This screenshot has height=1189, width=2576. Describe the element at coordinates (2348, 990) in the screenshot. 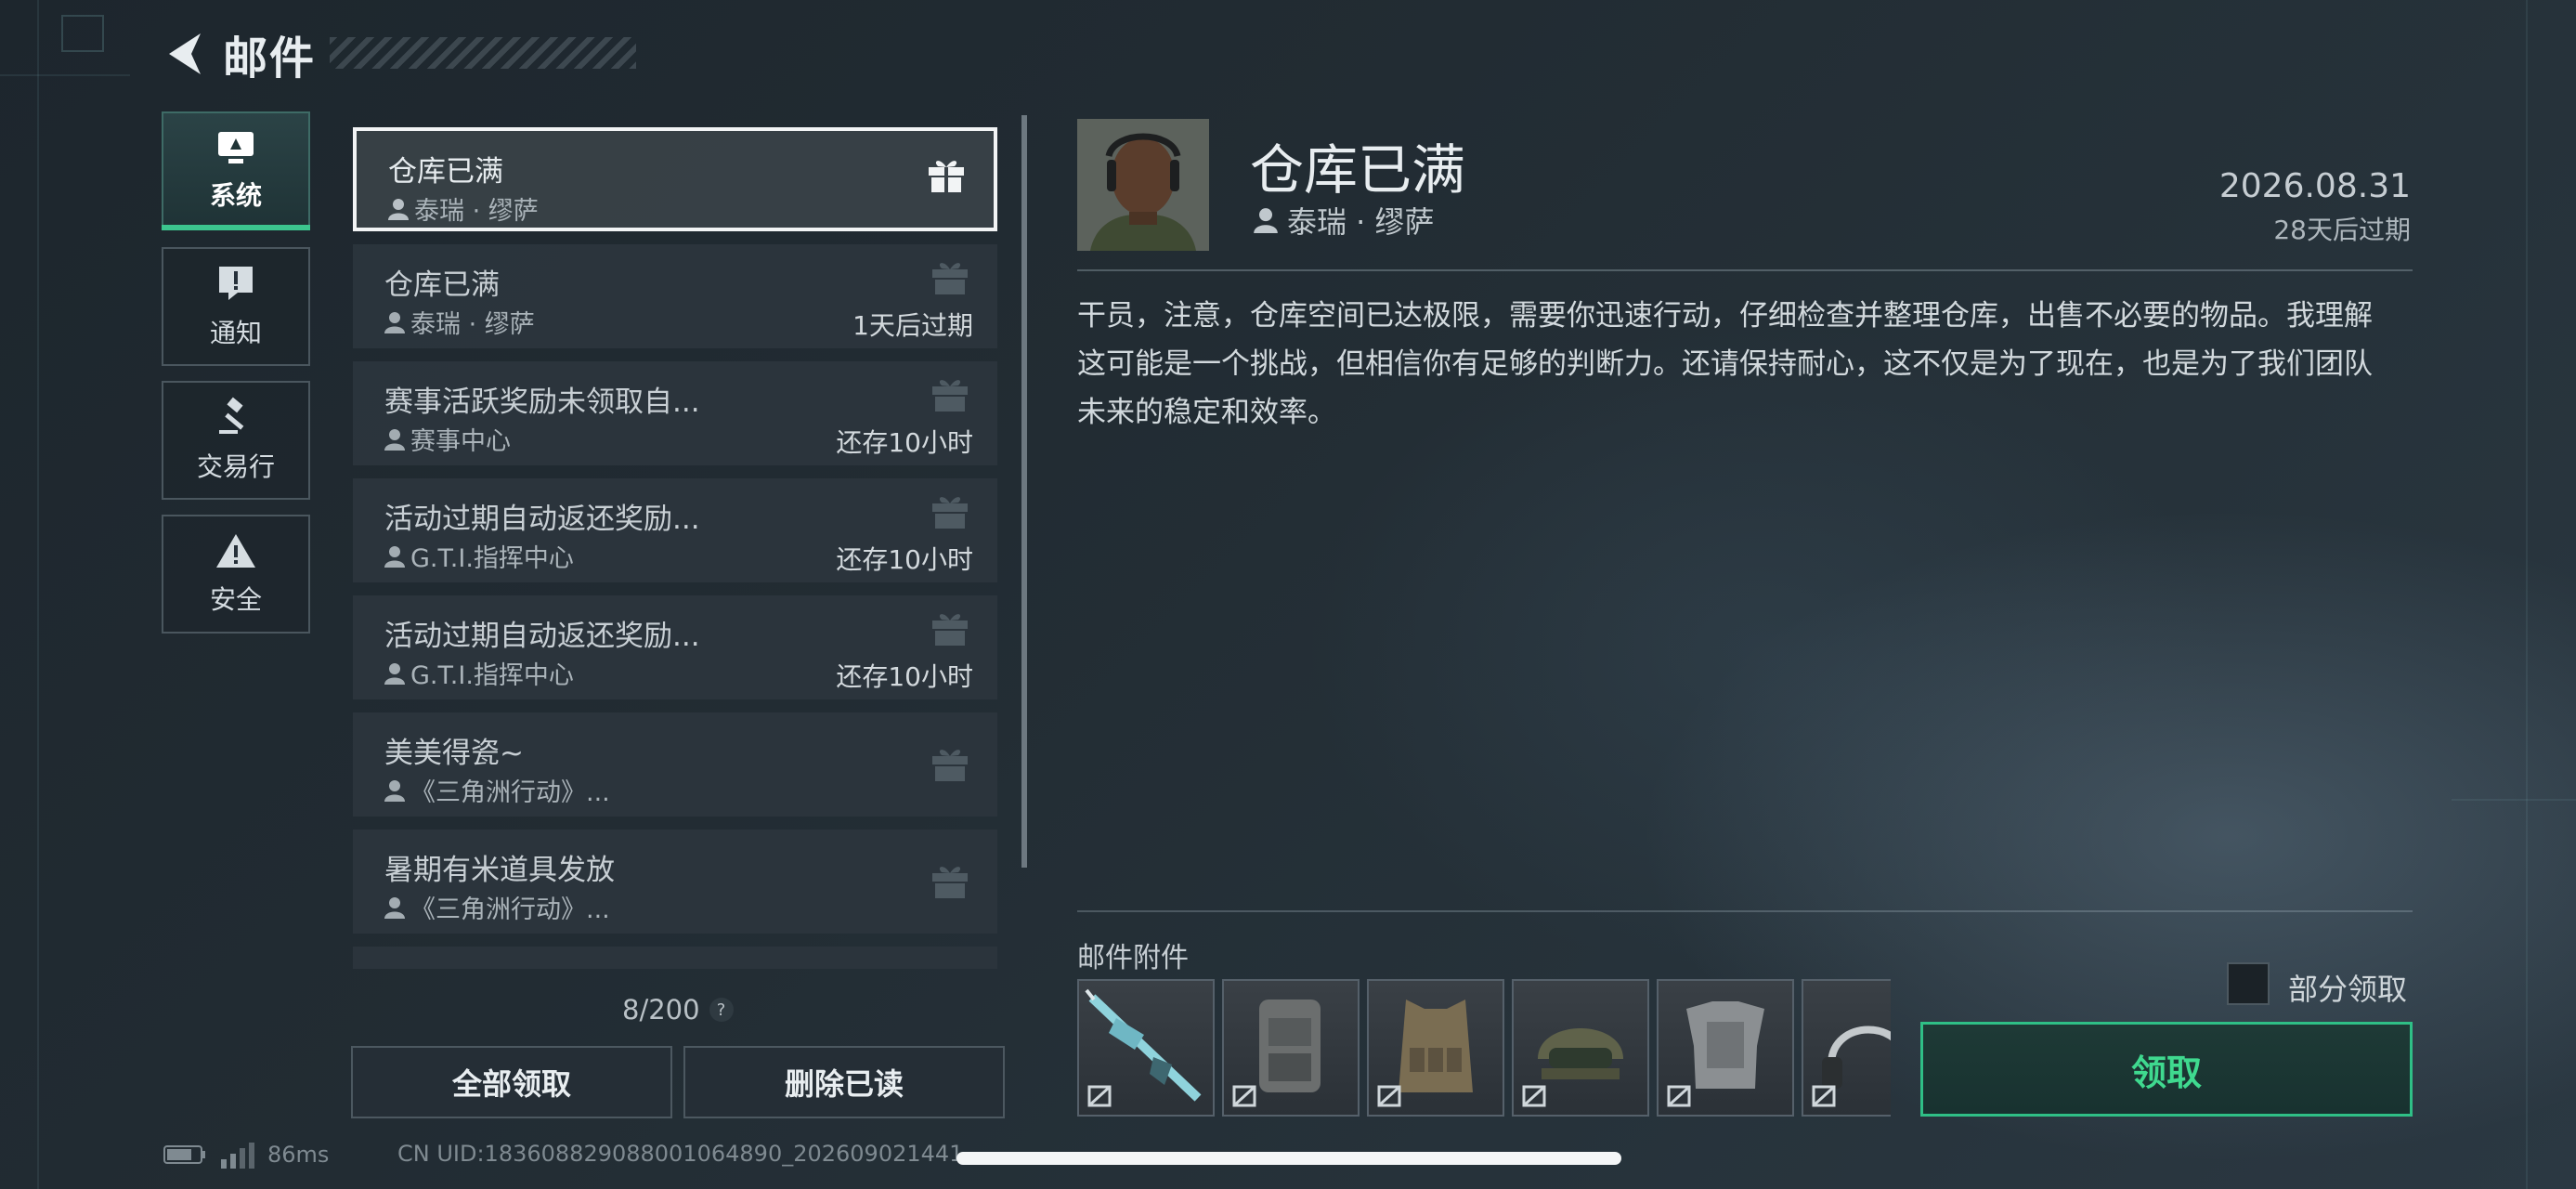

I see `partial-claim-label: 部分领取` at that location.